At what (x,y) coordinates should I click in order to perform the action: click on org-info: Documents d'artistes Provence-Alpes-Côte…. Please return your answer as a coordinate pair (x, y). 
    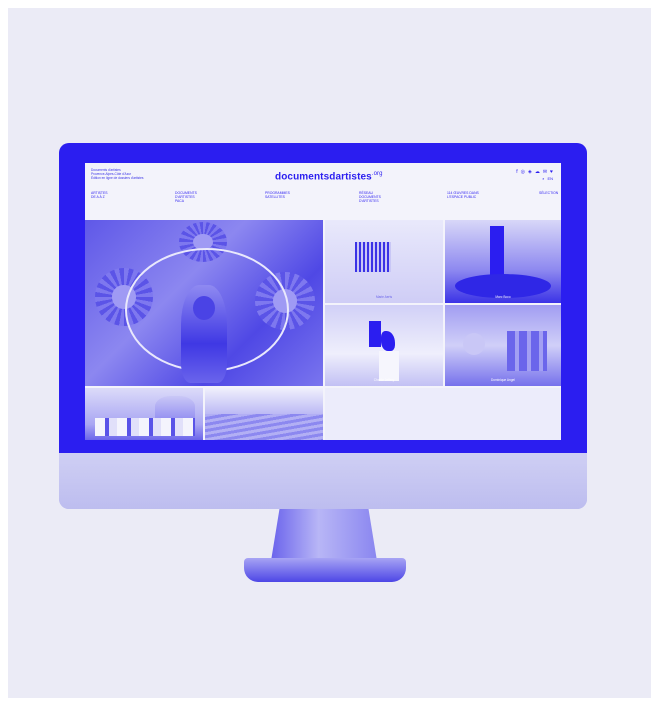
    Looking at the image, I should click on (117, 174).